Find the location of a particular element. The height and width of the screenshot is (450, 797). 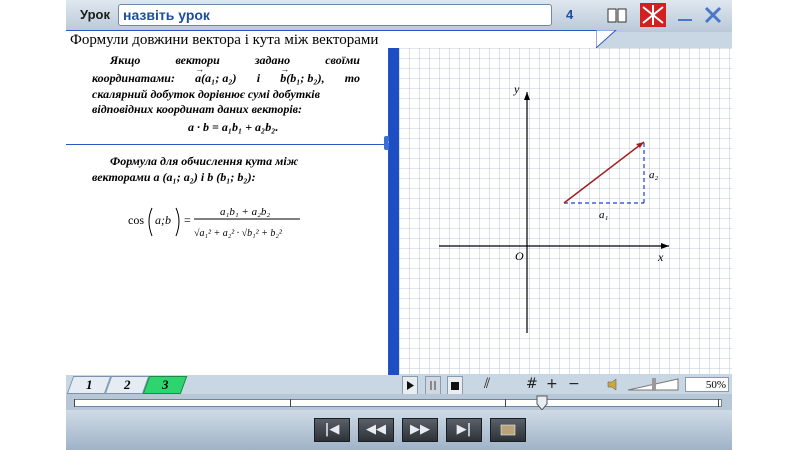

svg-text: a;b is located at coordinates (163, 220).